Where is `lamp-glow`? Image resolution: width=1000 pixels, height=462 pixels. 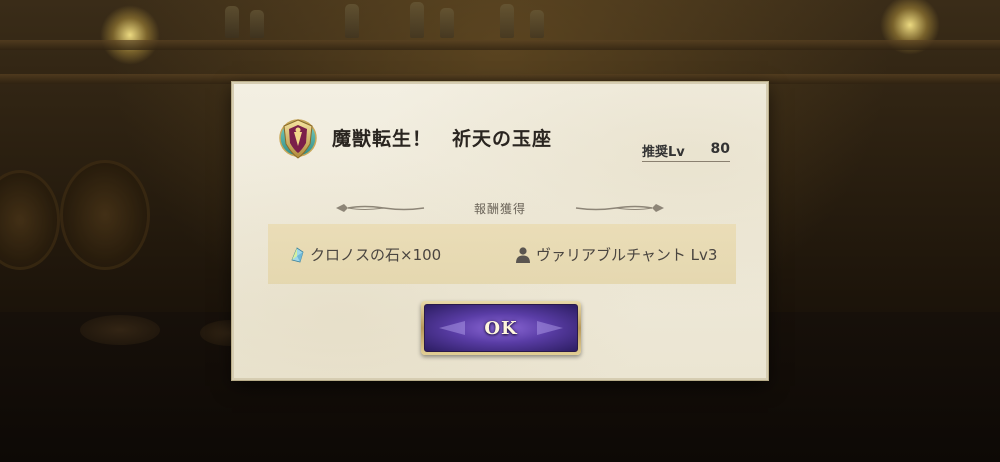 lamp-glow is located at coordinates (130, 35).